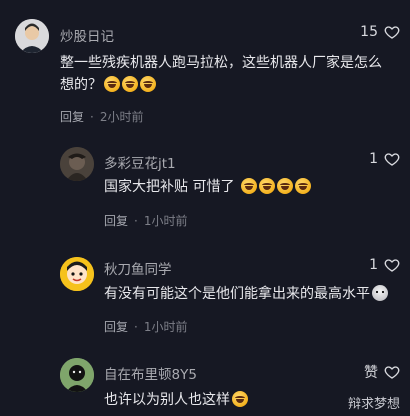 Image resolution: width=410 pixels, height=416 pixels. Describe the element at coordinates (371, 373) in the screenshot. I see `like-label: 赞` at that location.